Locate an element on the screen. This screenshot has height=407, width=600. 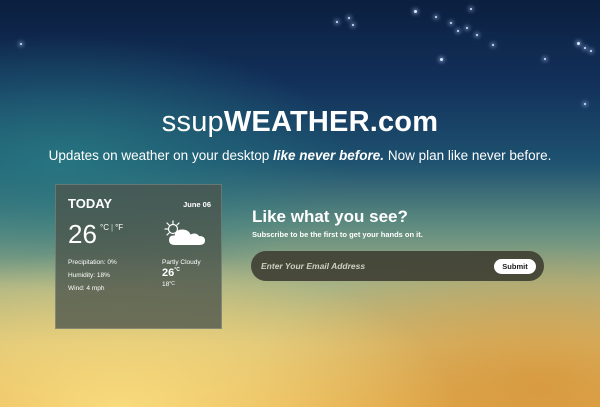
cta-heading: Like what you see? is located at coordinates (330, 216).